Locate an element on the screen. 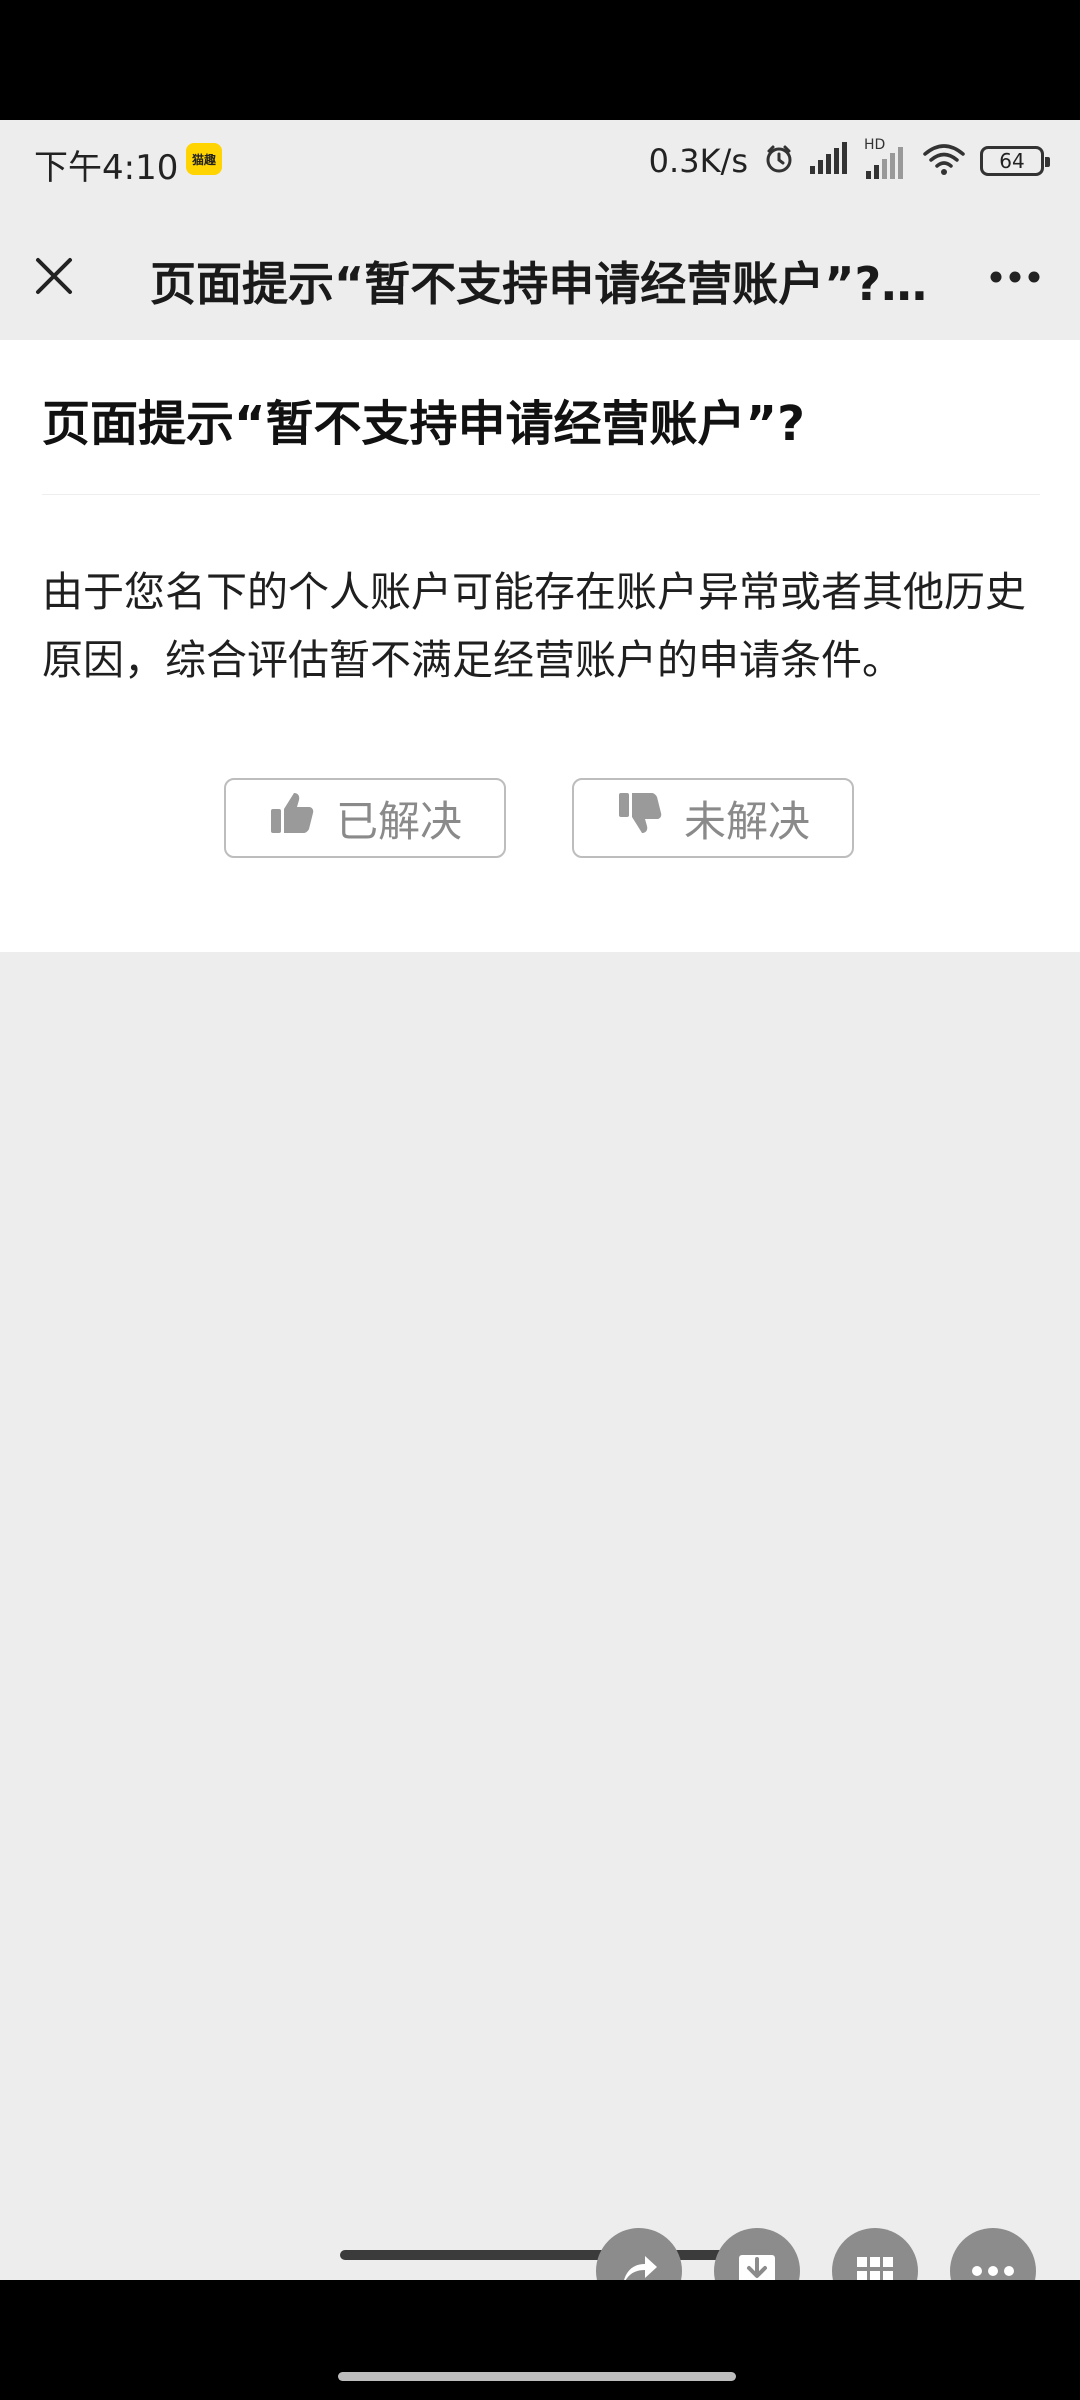 This screenshot has width=1080, height=2400. battery-indicator: 64 is located at coordinates (1015, 161).